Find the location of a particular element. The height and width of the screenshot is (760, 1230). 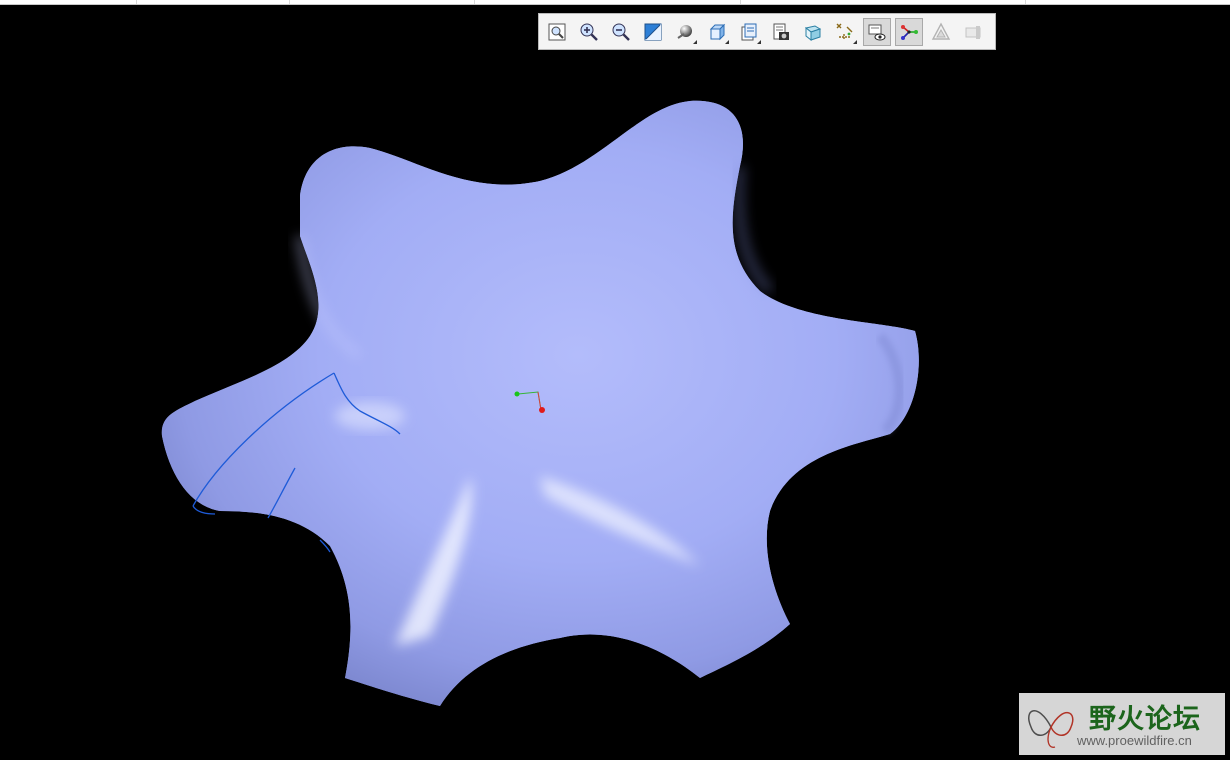

zoom-in-icon is located at coordinates (589, 32).